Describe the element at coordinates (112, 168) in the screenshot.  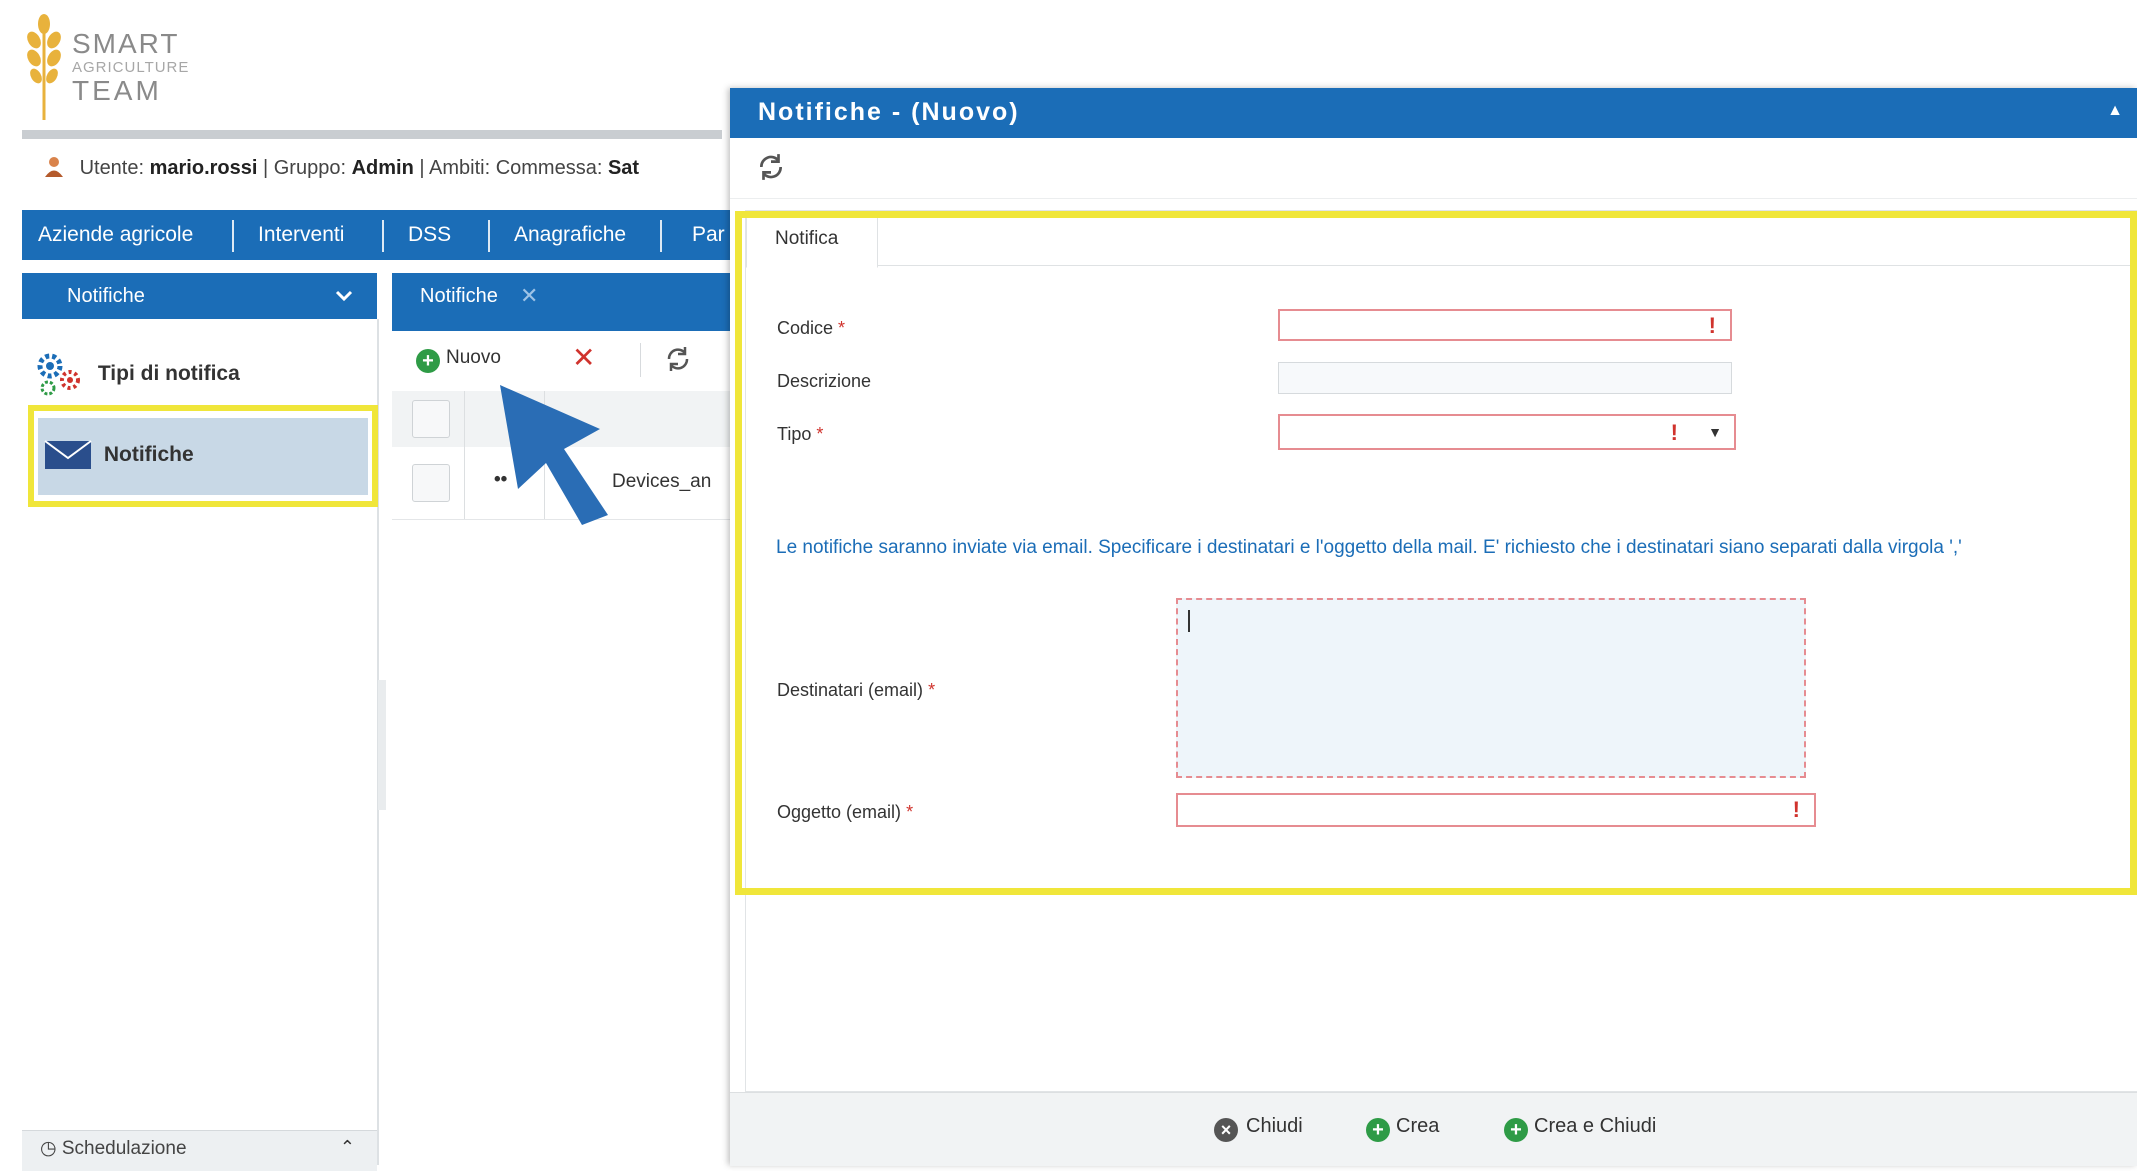
I see `user-label: Utente:` at that location.